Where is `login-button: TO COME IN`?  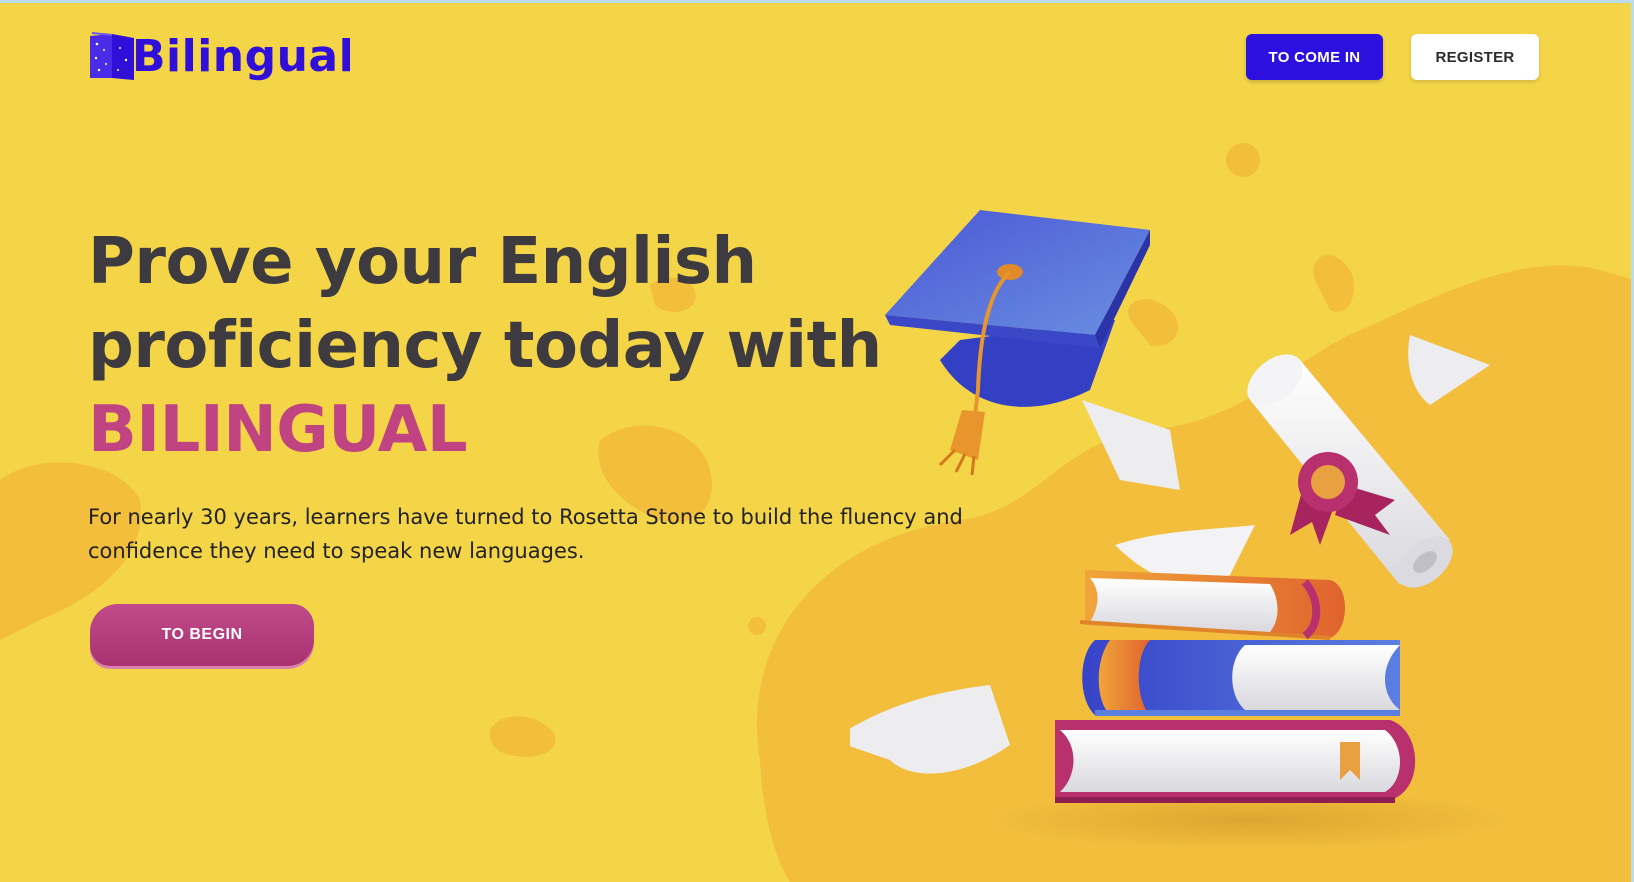 login-button: TO COME IN is located at coordinates (1314, 57).